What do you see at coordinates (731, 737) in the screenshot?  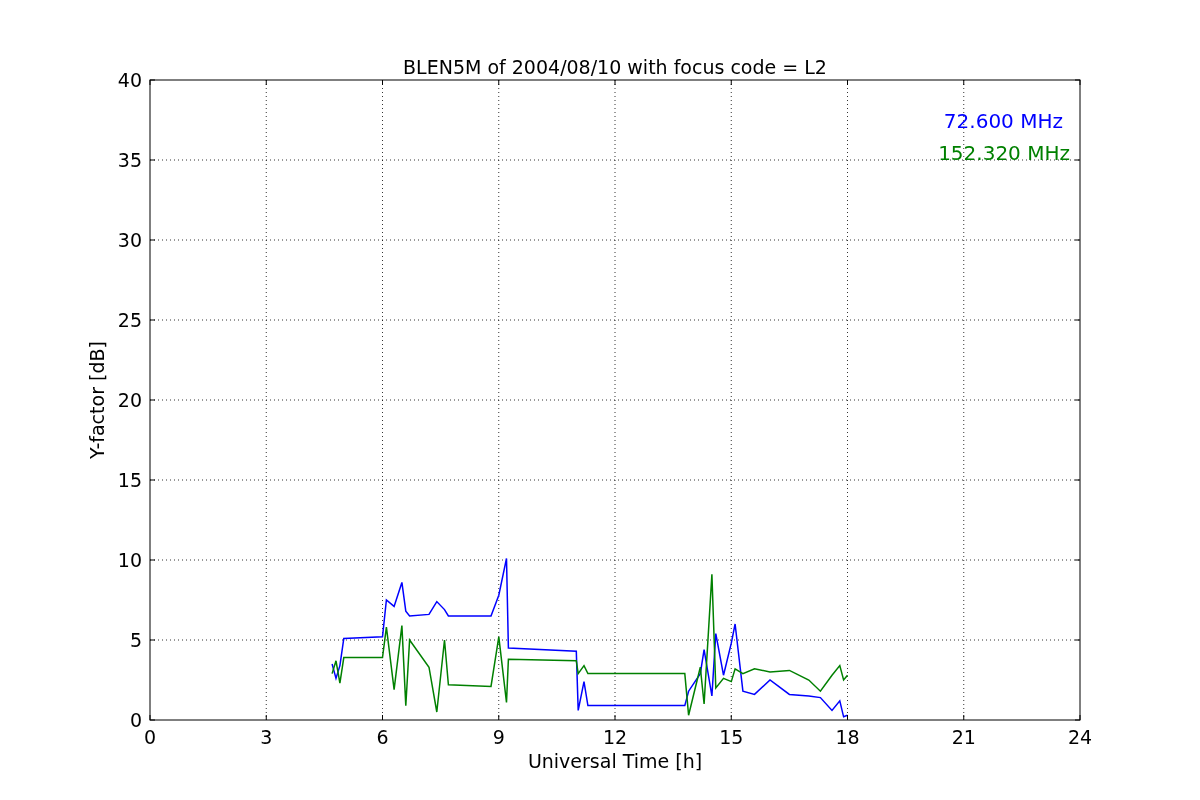 I see `x-tick-label: 15` at bounding box center [731, 737].